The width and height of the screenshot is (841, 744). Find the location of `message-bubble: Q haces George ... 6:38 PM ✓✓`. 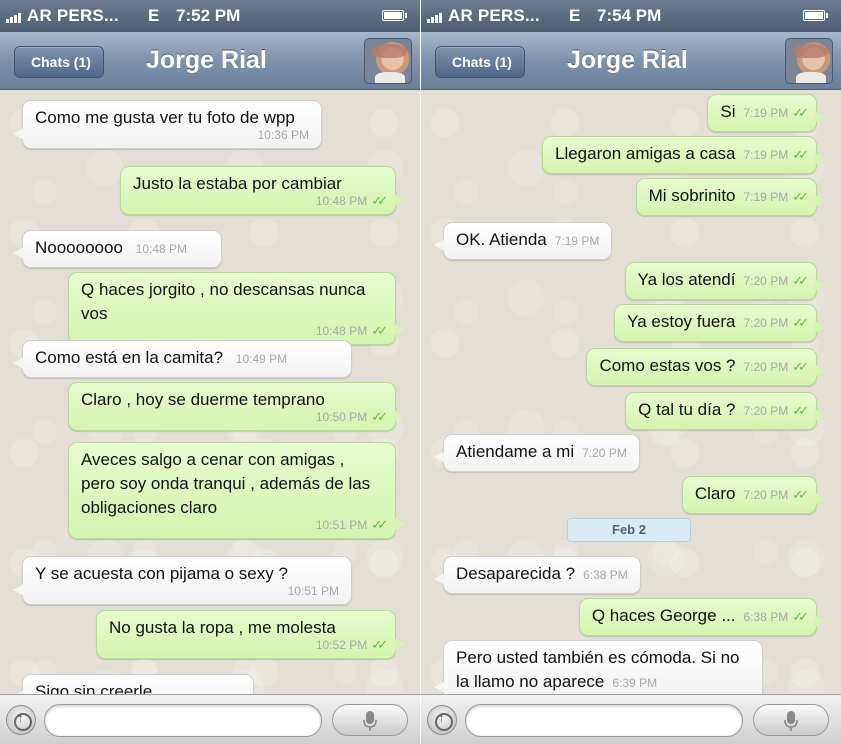

message-bubble: Q haces George ... 6:38 PM ✓✓ is located at coordinates (702, 617).